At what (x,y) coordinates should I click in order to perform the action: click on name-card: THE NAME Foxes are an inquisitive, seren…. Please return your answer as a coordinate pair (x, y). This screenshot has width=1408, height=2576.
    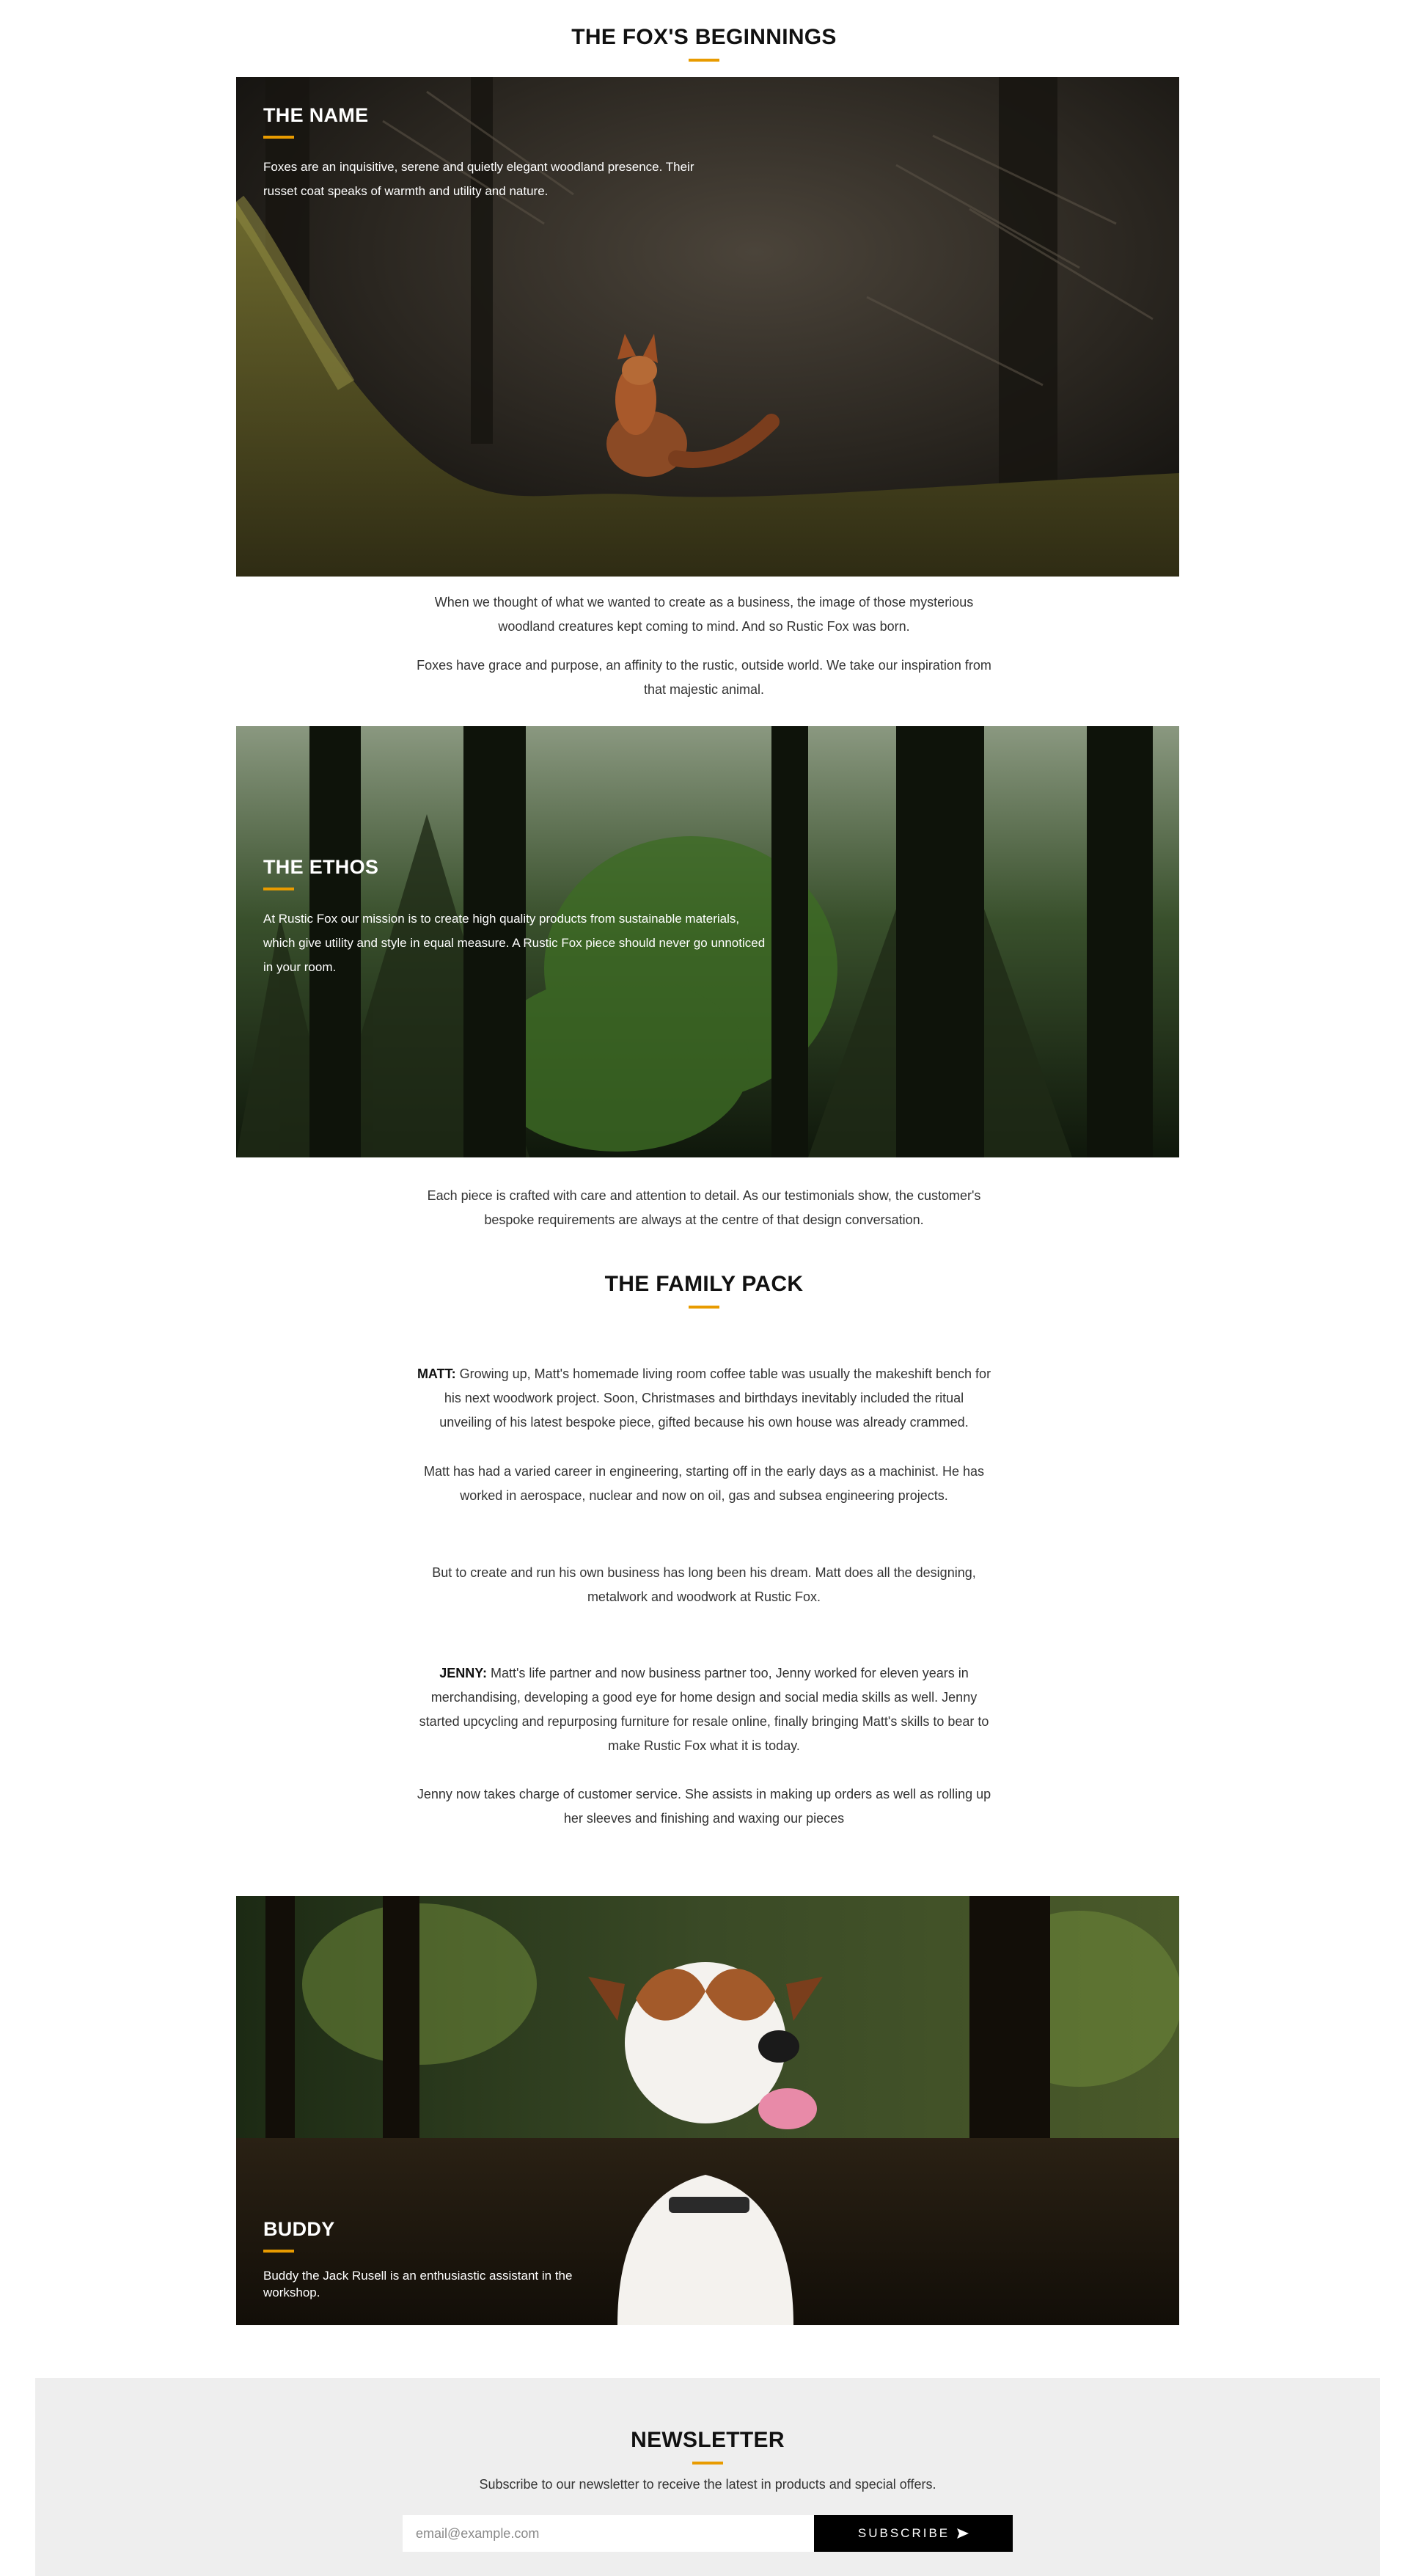
    Looking at the image, I should click on (542, 153).